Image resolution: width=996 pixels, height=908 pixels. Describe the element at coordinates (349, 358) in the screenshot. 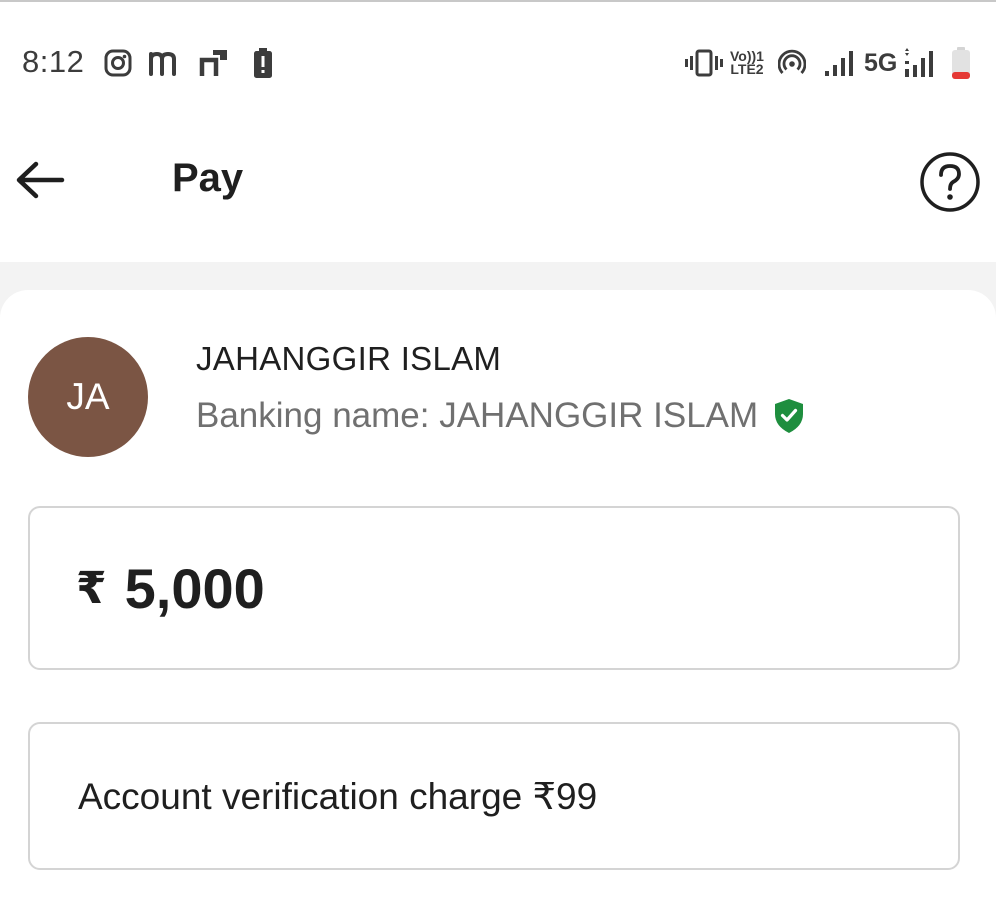

I see `payee-name: JAHANGGIR ISLAM` at that location.